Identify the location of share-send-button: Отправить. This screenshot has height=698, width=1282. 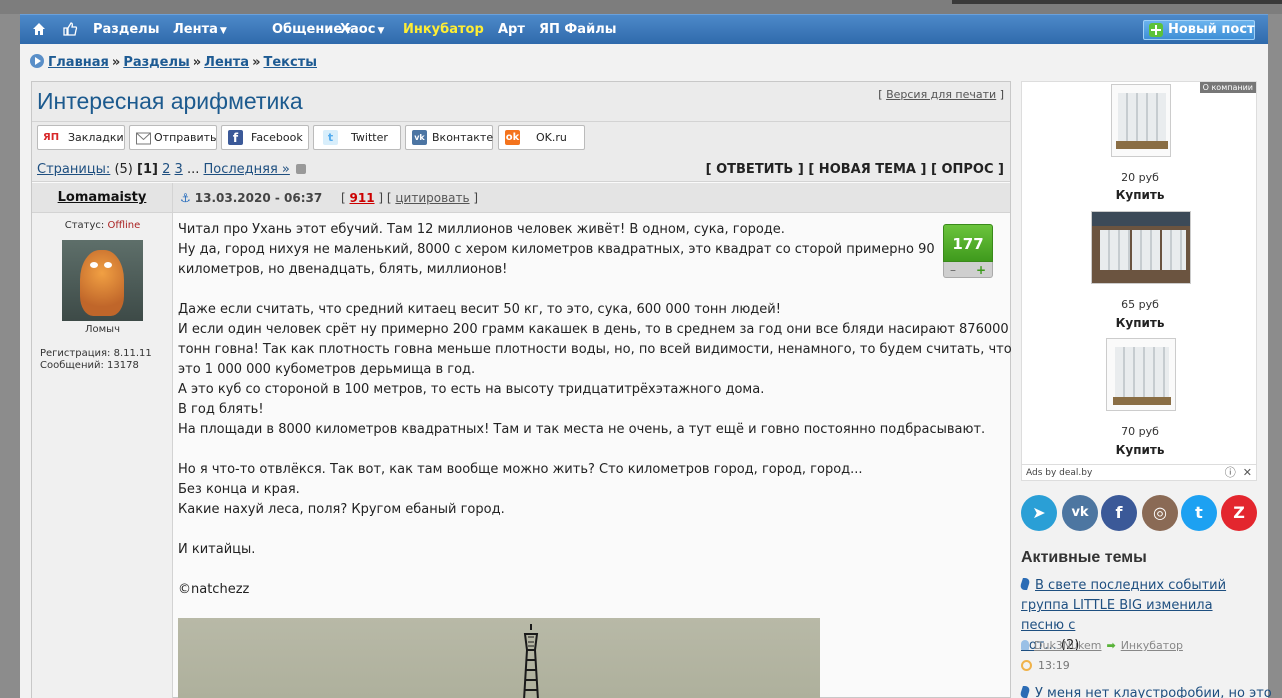
(173, 137).